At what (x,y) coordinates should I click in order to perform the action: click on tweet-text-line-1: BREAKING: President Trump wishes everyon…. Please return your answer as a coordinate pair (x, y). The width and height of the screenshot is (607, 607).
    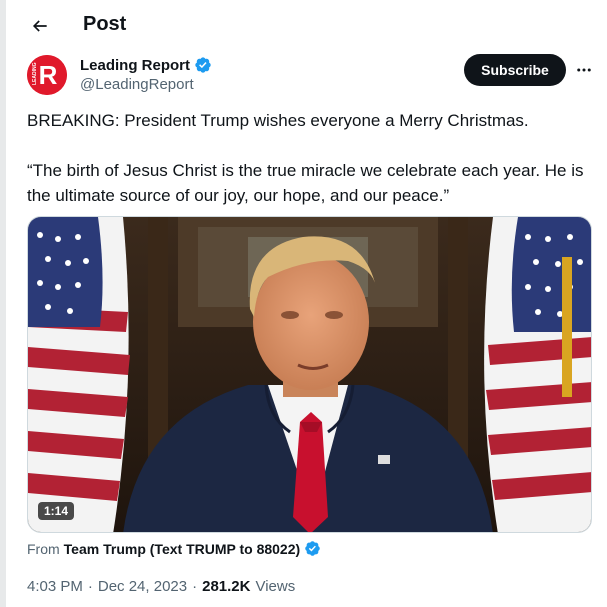
    Looking at the image, I should click on (278, 120).